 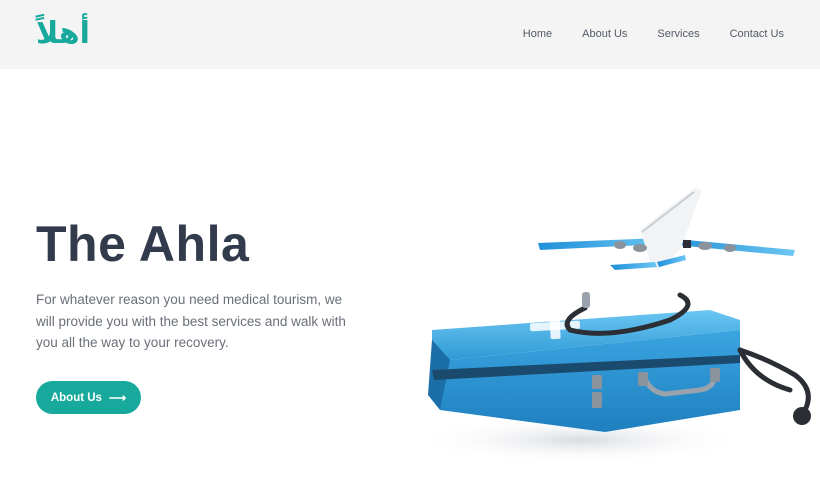 What do you see at coordinates (757, 34) in the screenshot?
I see `nav-item-contact-us: Contact Us` at bounding box center [757, 34].